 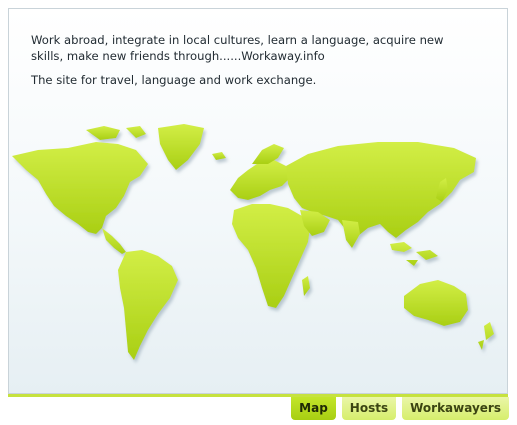 I want to click on australia, so click(x=436, y=303).